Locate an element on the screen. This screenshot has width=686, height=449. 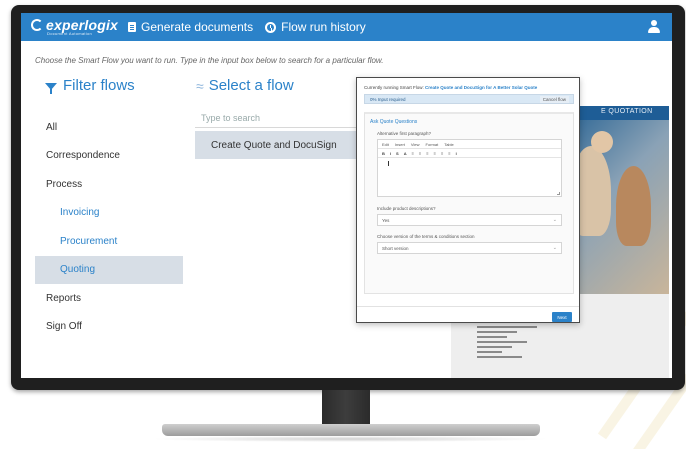
flow-progress-bar: 0% Input required Cancel flow is located at coordinates (469, 99).